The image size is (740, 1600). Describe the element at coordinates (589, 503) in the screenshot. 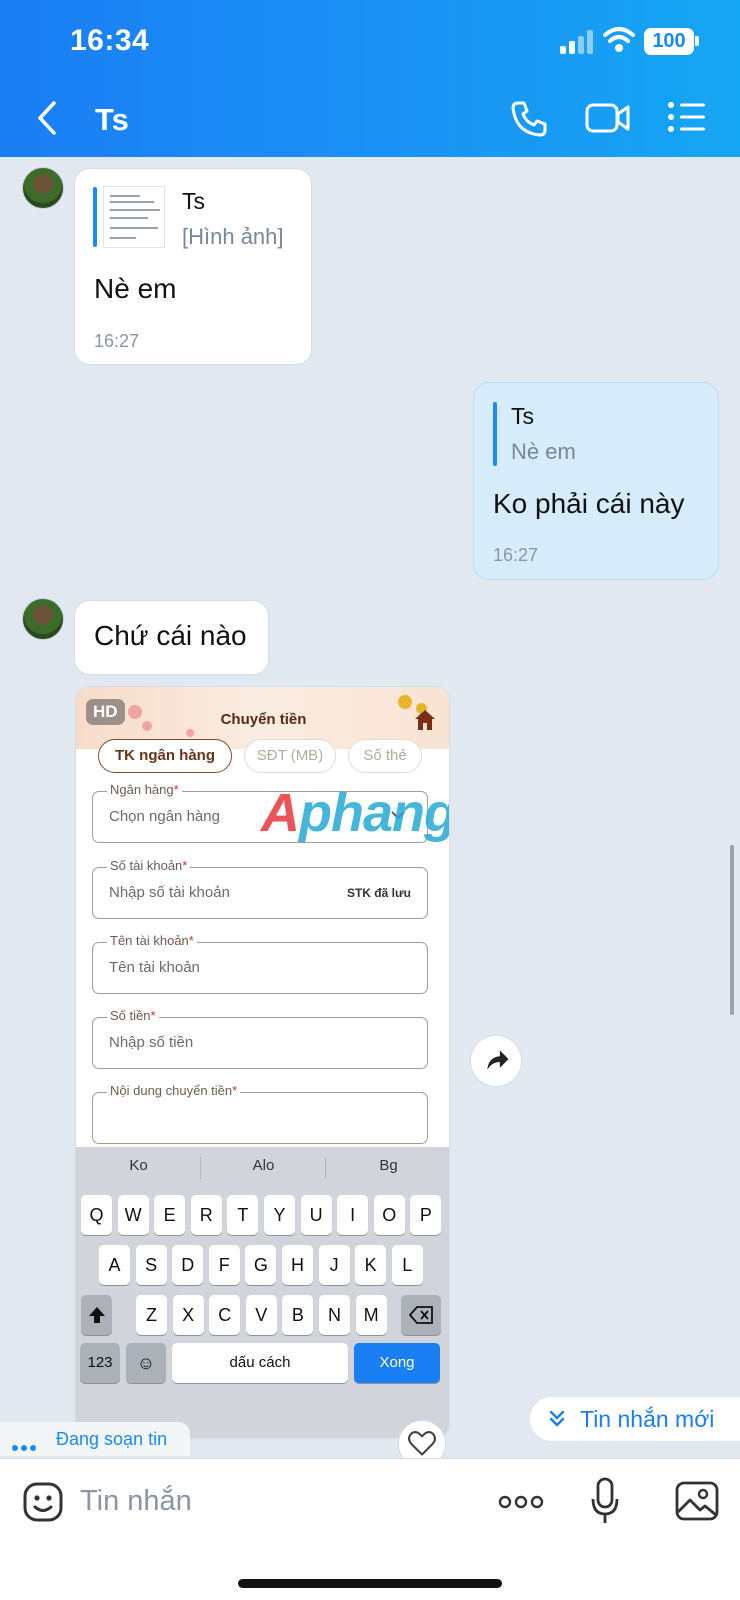

I see `message-text: Ko phải cái này` at that location.